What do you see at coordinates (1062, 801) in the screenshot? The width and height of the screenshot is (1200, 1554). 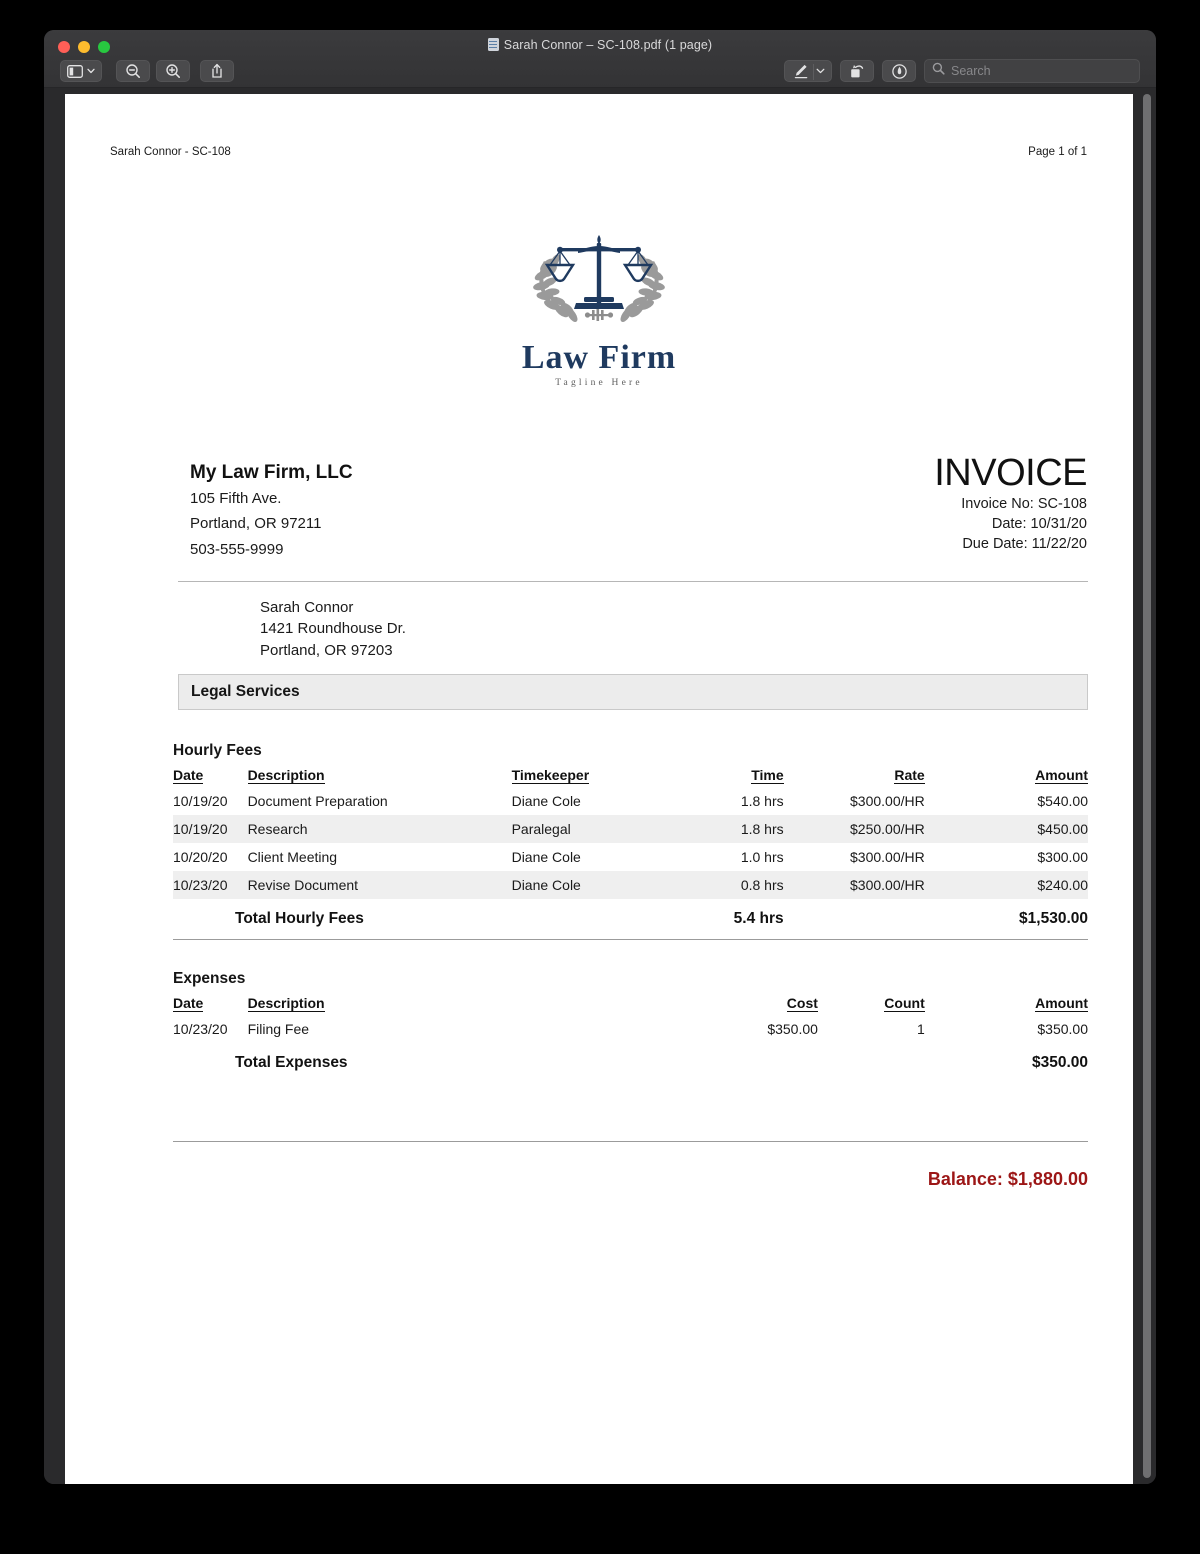 I see `cell-amount: $540.00` at bounding box center [1062, 801].